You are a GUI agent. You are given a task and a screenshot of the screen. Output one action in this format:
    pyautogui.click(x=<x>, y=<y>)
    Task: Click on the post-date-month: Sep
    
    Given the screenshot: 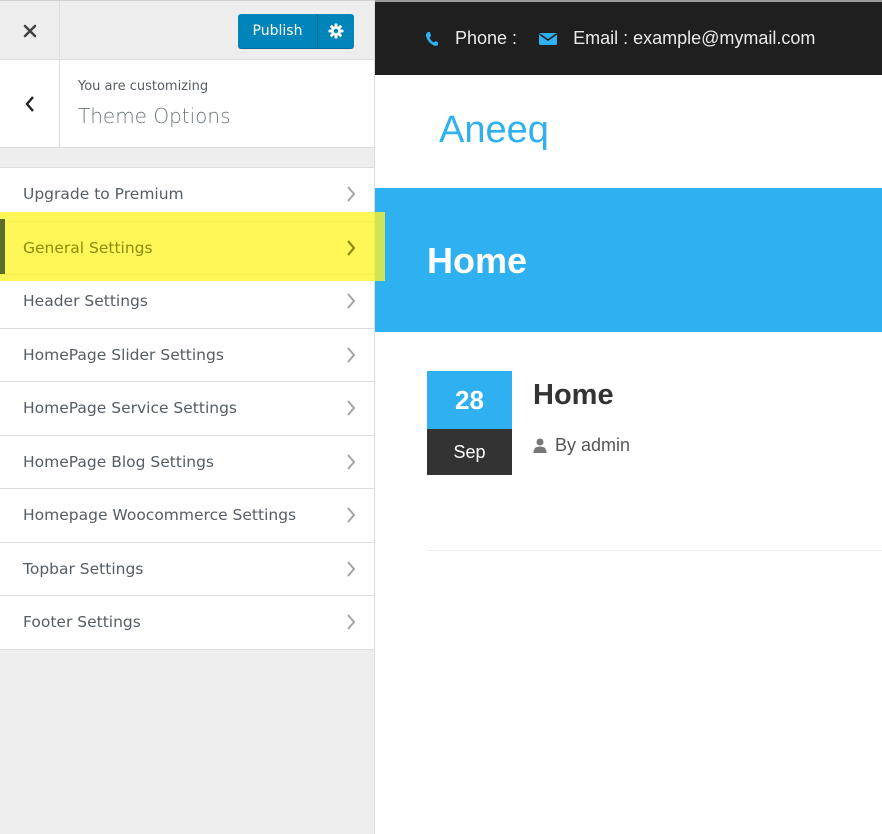 What is the action you would take?
    pyautogui.click(x=469, y=452)
    